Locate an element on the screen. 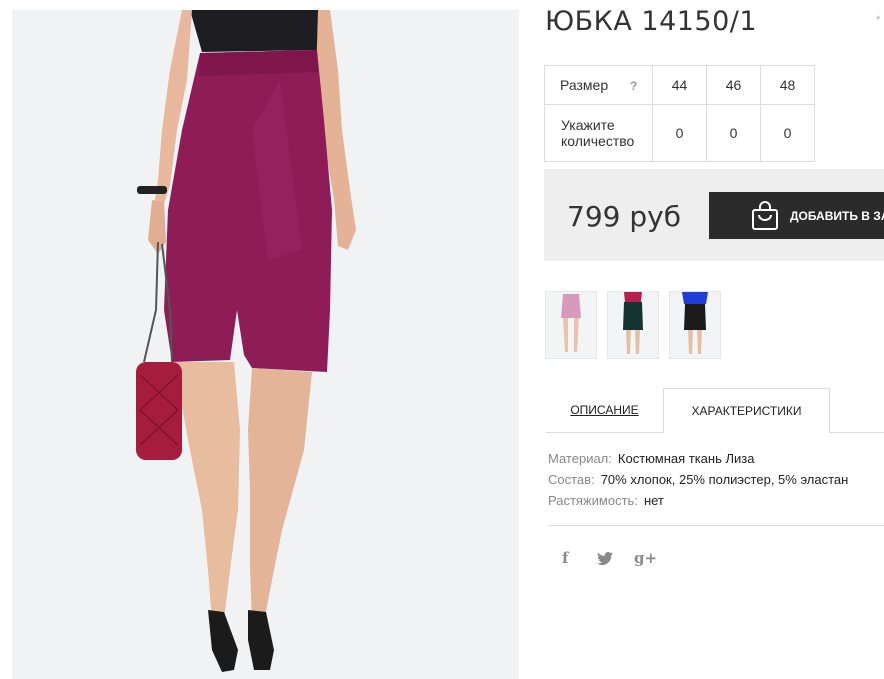  size-label-cell: Размер ? is located at coordinates (598, 85).